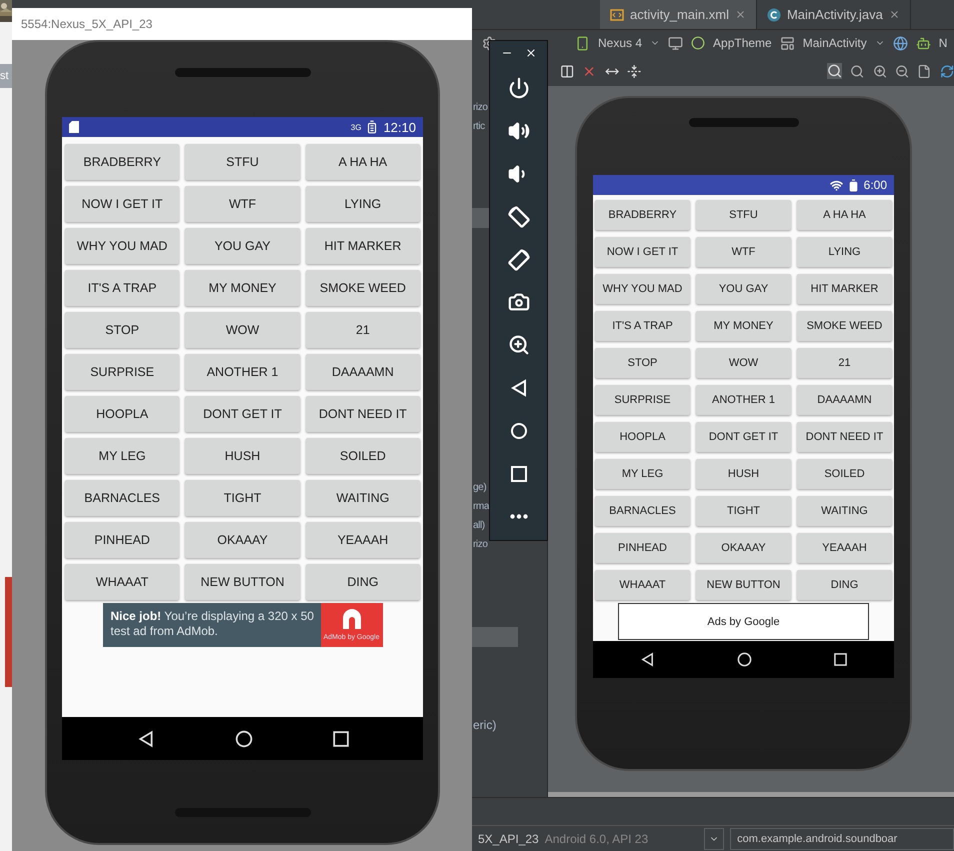 This screenshot has width=954, height=851. I want to click on status-time: 6:00, so click(875, 185).